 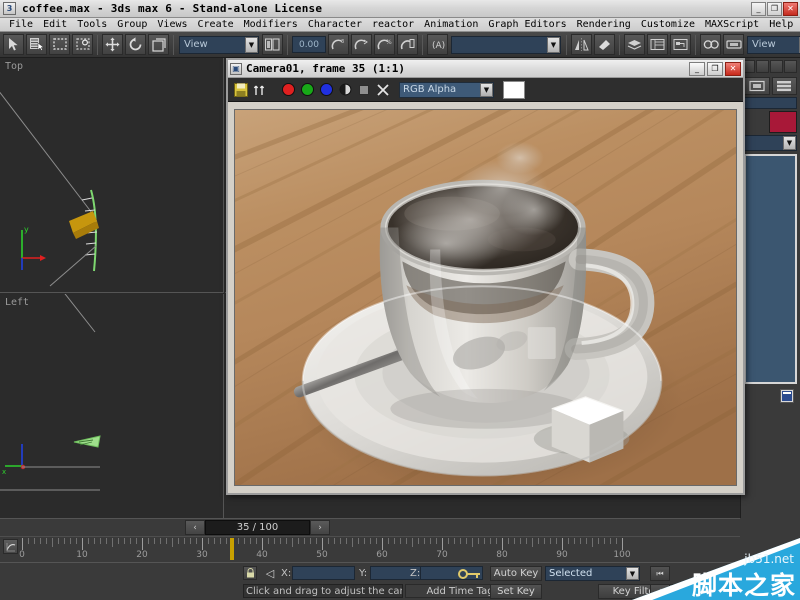 I want to click on layer-manager-icon, so click(x=634, y=44).